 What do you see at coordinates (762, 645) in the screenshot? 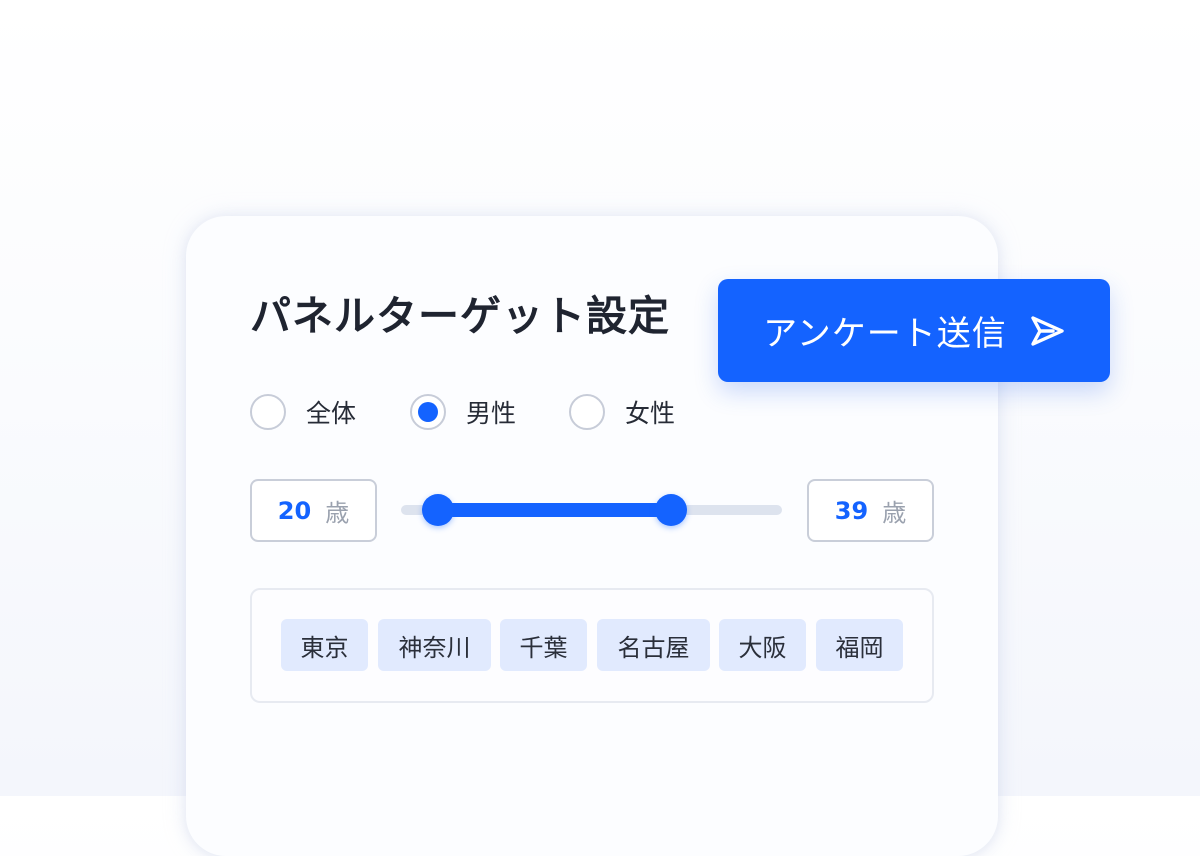
I see `region-tag-osaka: 大阪` at bounding box center [762, 645].